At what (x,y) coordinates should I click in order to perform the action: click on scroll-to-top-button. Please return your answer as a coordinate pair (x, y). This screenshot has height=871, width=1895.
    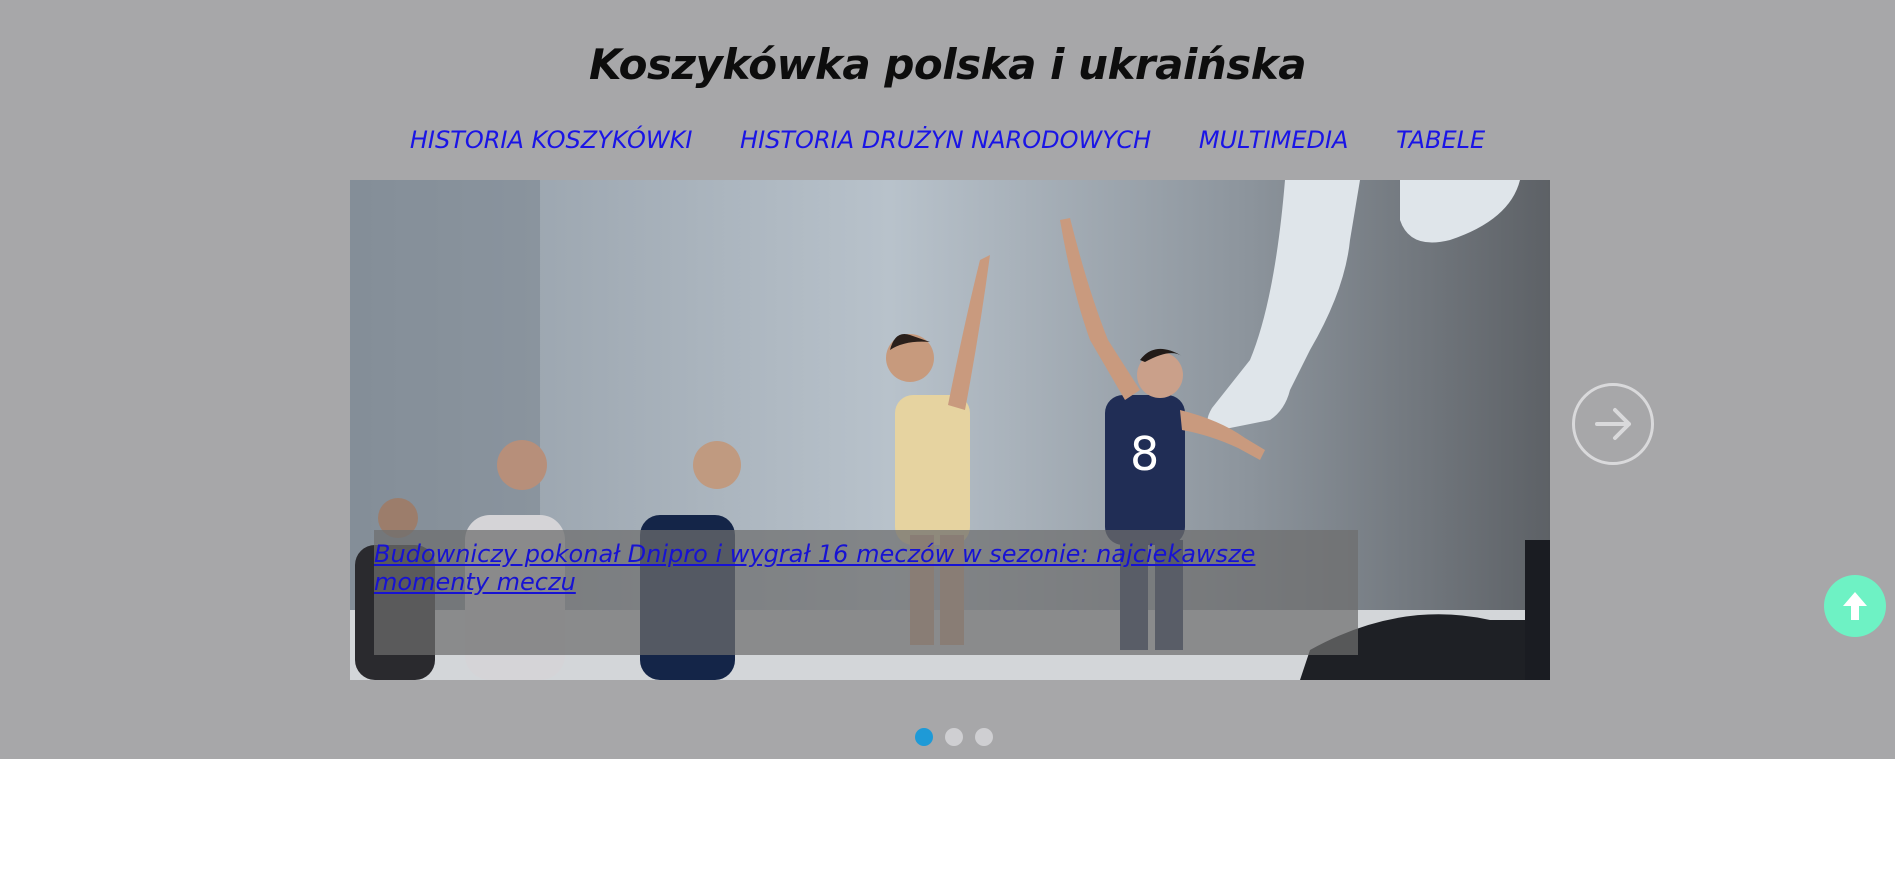
    Looking at the image, I should click on (1855, 606).